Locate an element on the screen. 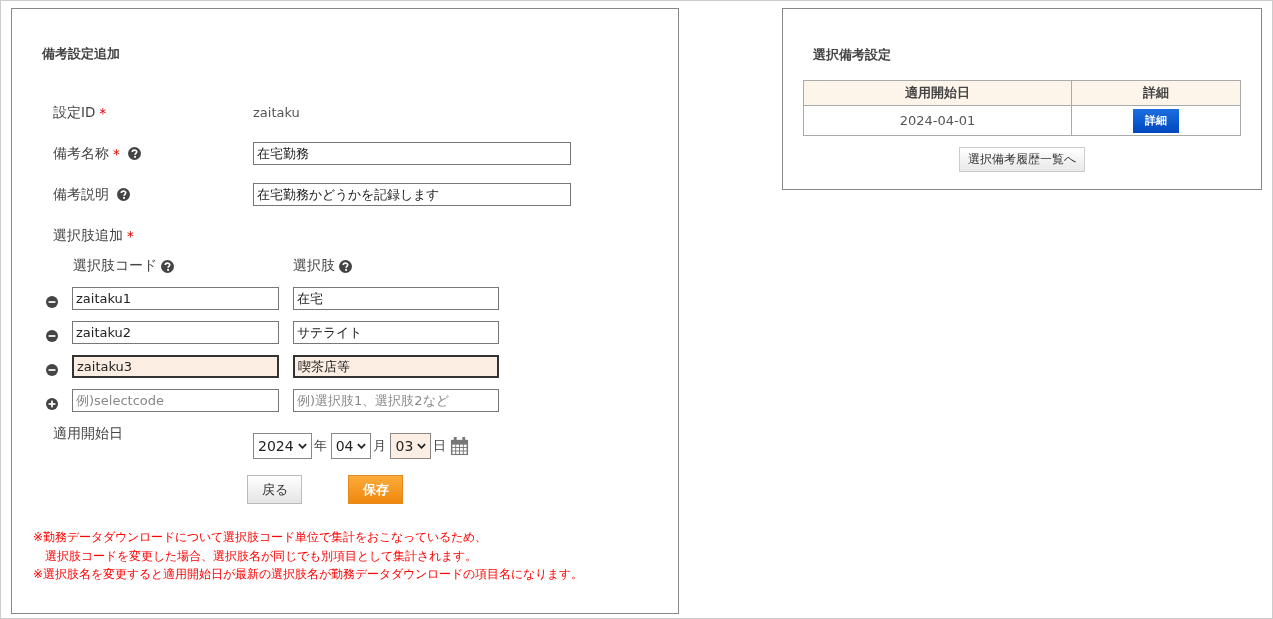 This screenshot has height=619, width=1273. column-header: 選択肢 is located at coordinates (314, 266).